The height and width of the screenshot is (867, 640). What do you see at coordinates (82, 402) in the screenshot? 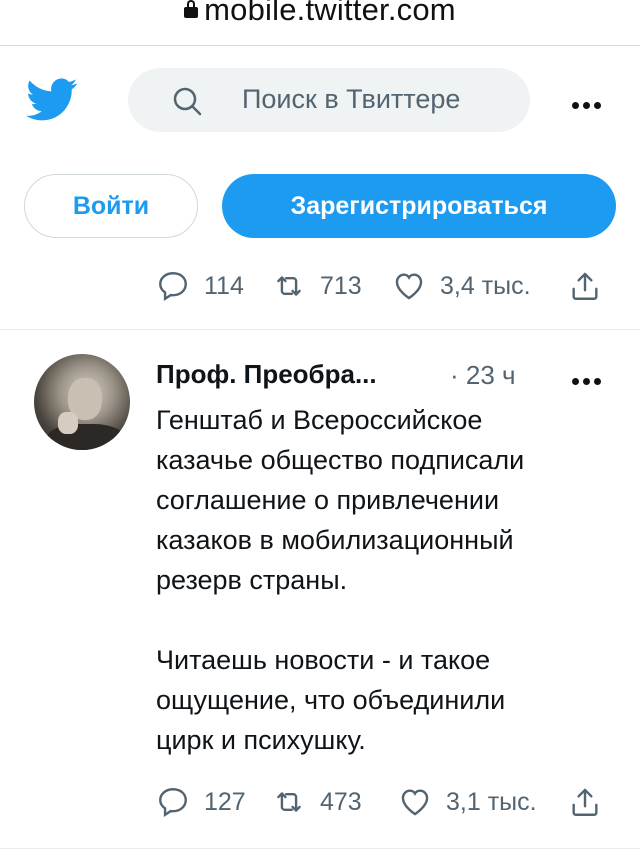
I see `avatar` at bounding box center [82, 402].